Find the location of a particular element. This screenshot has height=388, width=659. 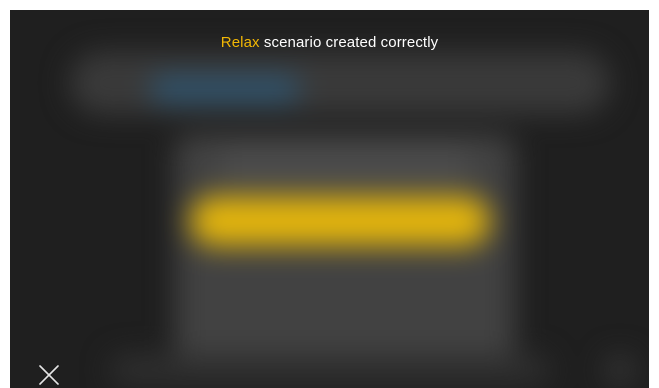

close-button is located at coordinates (49, 375).